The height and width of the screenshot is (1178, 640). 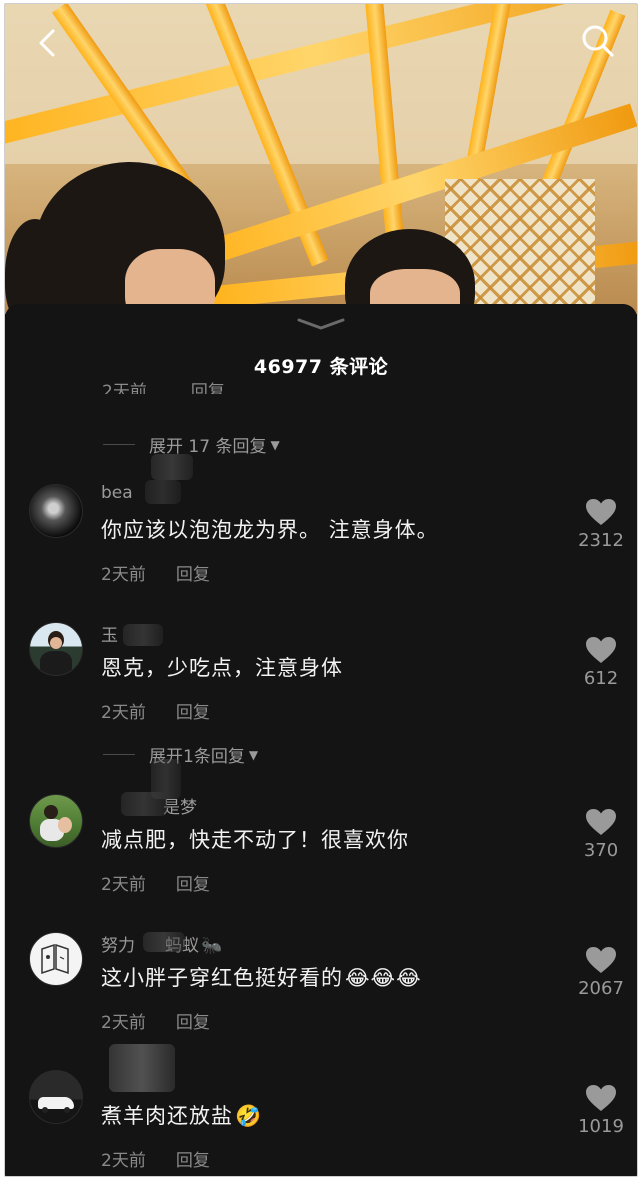 I want to click on like-button: 2312, so click(x=601, y=524).